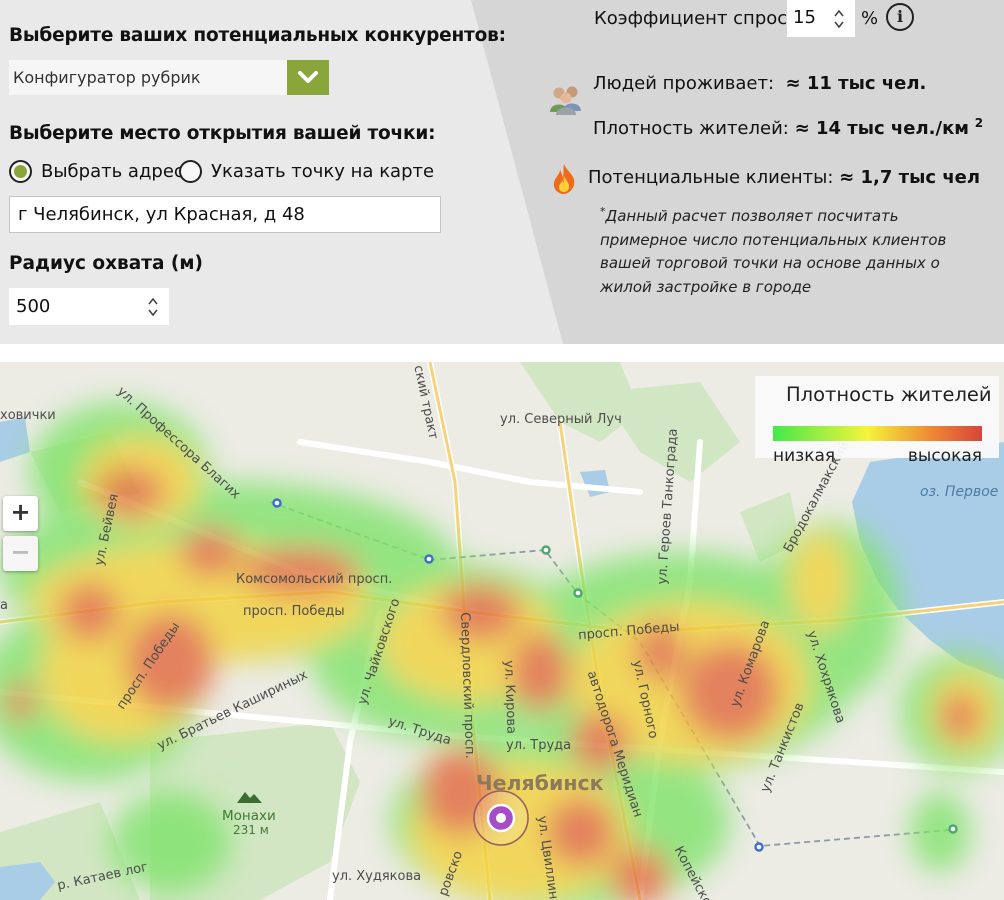 This screenshot has height=900, width=1004. Describe the element at coordinates (225, 214) in the screenshot. I see `address-input: г Челябинск, ул Красная, д 48` at that location.